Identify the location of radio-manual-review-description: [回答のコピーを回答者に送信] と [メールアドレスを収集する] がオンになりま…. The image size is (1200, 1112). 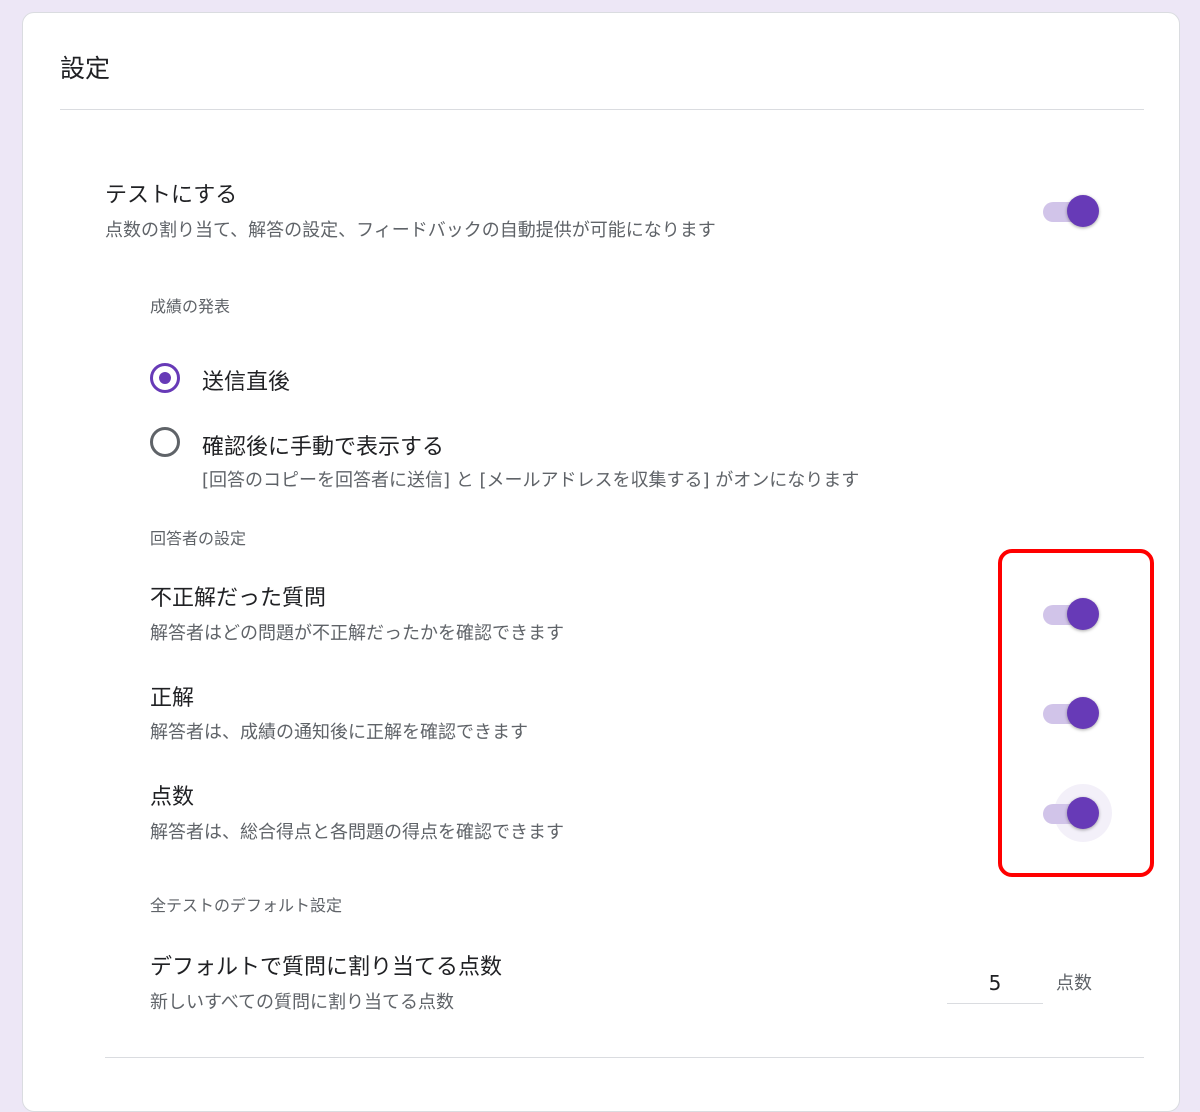
(531, 480).